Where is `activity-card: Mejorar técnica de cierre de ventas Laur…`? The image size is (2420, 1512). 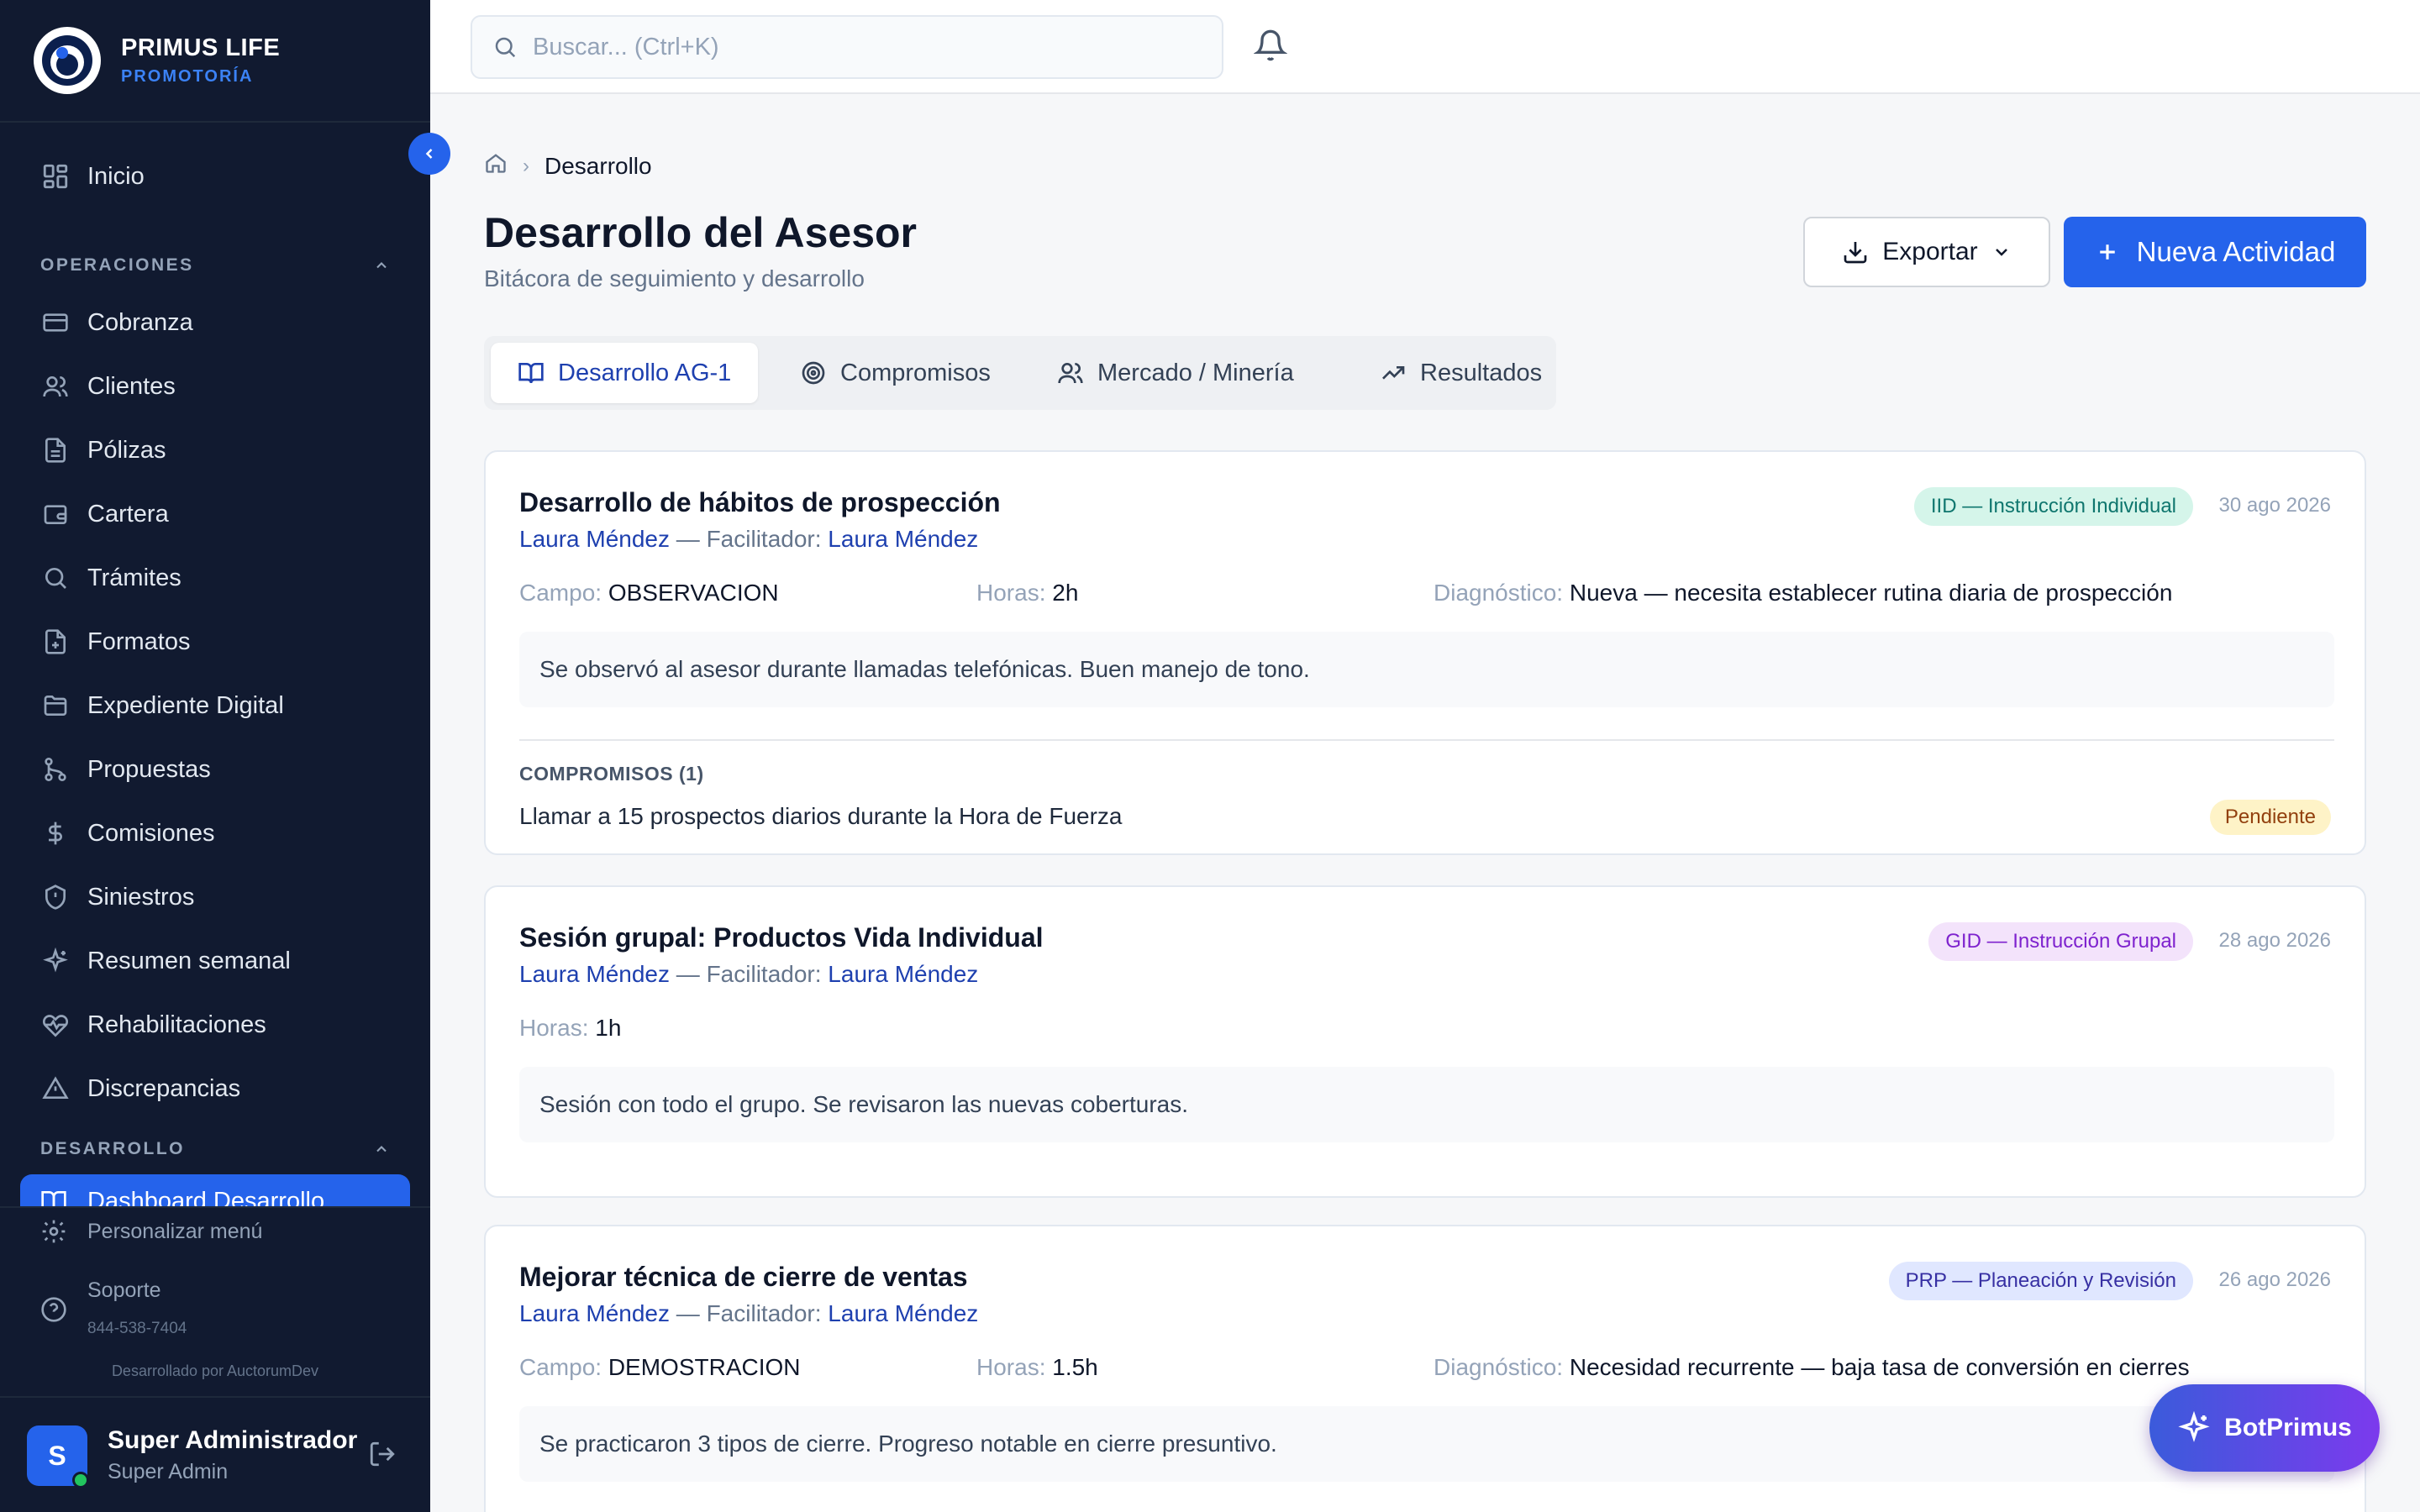
activity-card: Mejorar técnica de cierre de ventas Laur… is located at coordinates (1425, 1368).